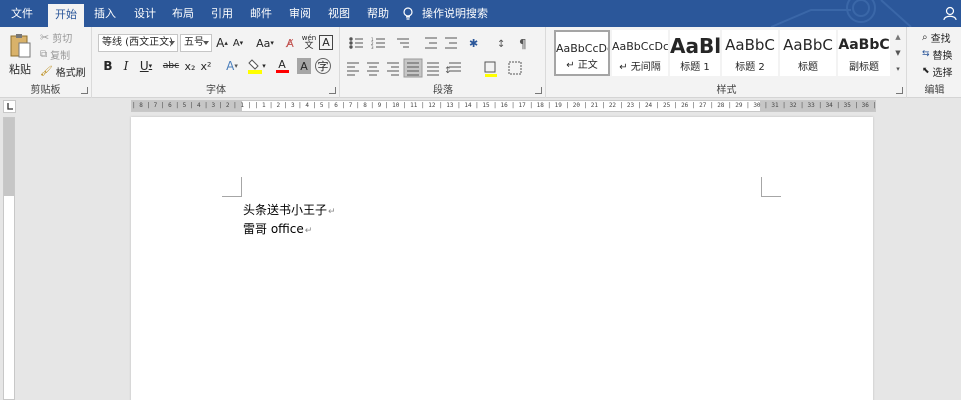 The width and height of the screenshot is (961, 400). Describe the element at coordinates (378, 13) in the screenshot. I see `tab-help: 帮助` at that location.